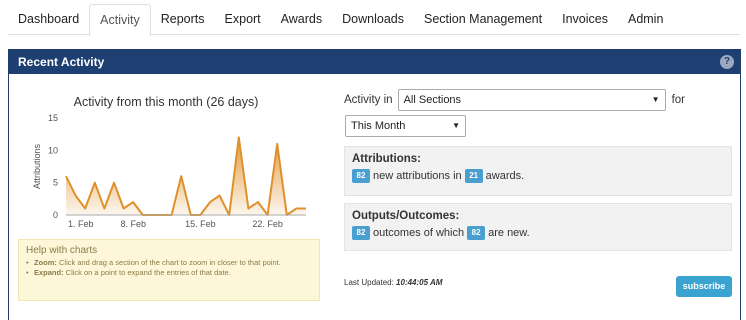 This screenshot has width=746, height=320. Describe the element at coordinates (200, 224) in the screenshot. I see `x-tick-label: 15. Feb` at that location.